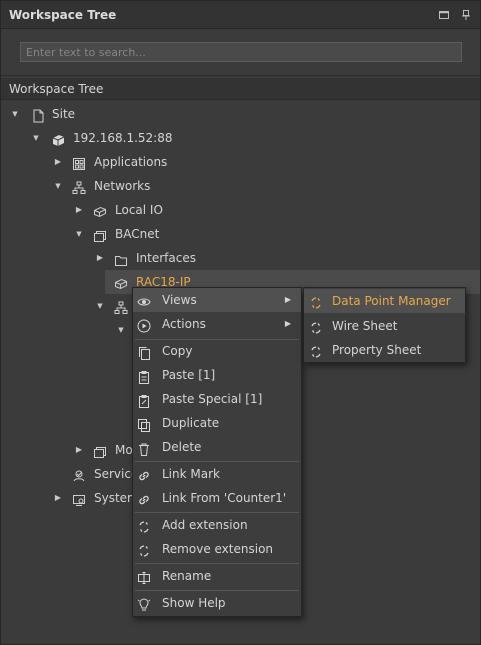  I want to click on tree-node-services: Service, so click(69, 474).